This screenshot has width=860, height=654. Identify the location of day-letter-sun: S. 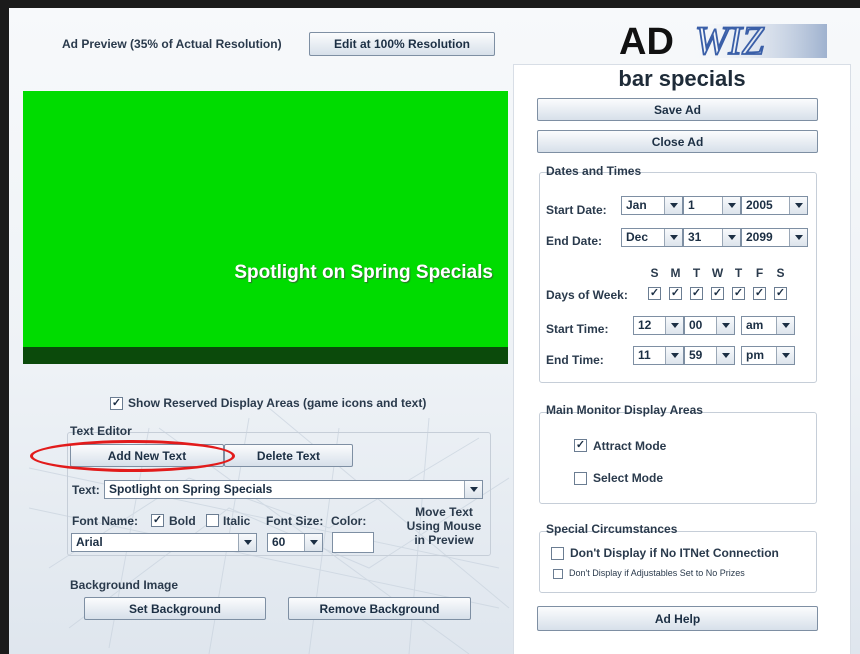
(654, 273).